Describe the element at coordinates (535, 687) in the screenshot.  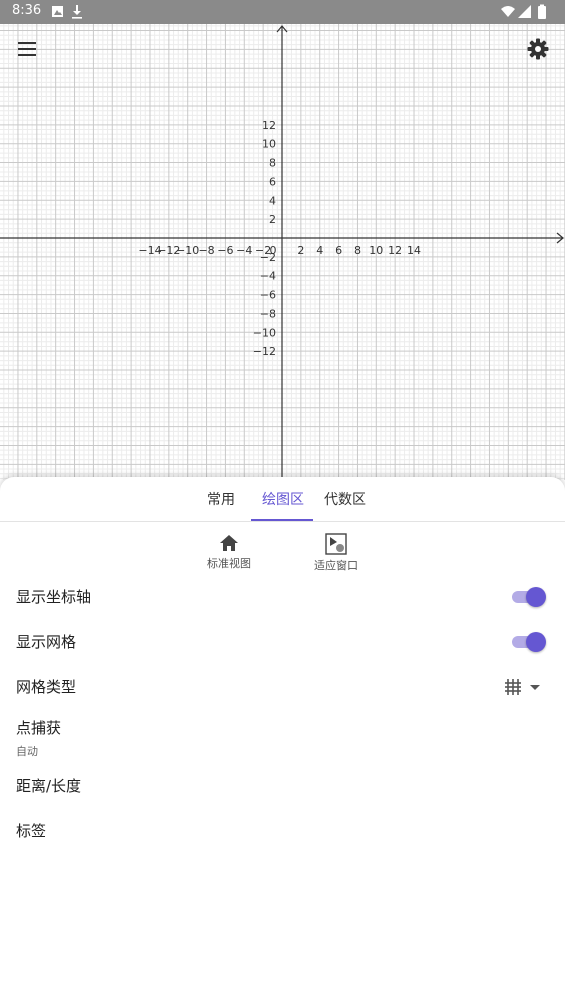
I see `chevron-down-icon` at that location.